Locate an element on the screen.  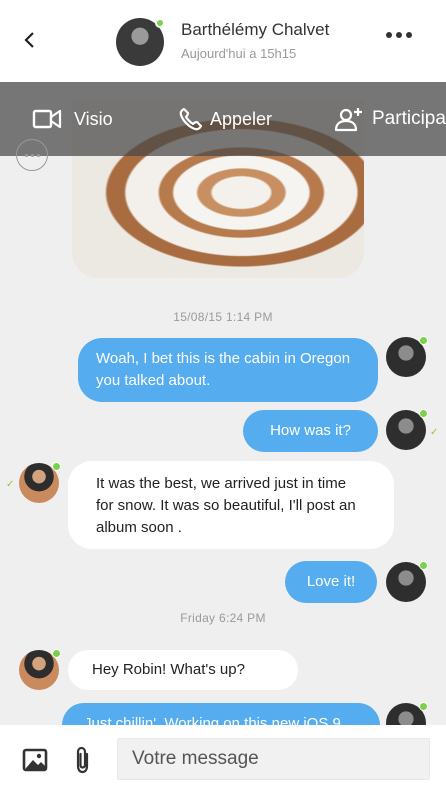
video-camera-icon is located at coordinates (47, 119).